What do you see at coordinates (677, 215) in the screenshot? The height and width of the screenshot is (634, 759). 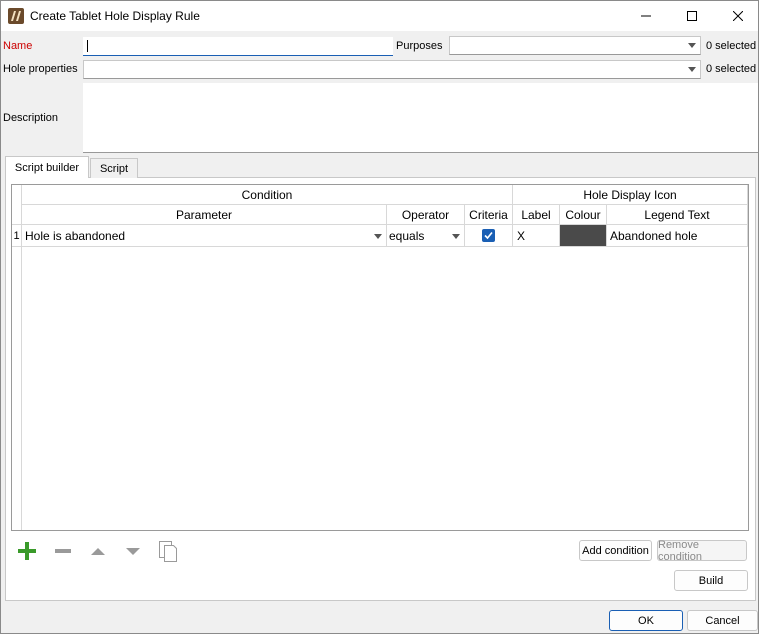 I see `column-header-legend-text: Legend Text` at bounding box center [677, 215].